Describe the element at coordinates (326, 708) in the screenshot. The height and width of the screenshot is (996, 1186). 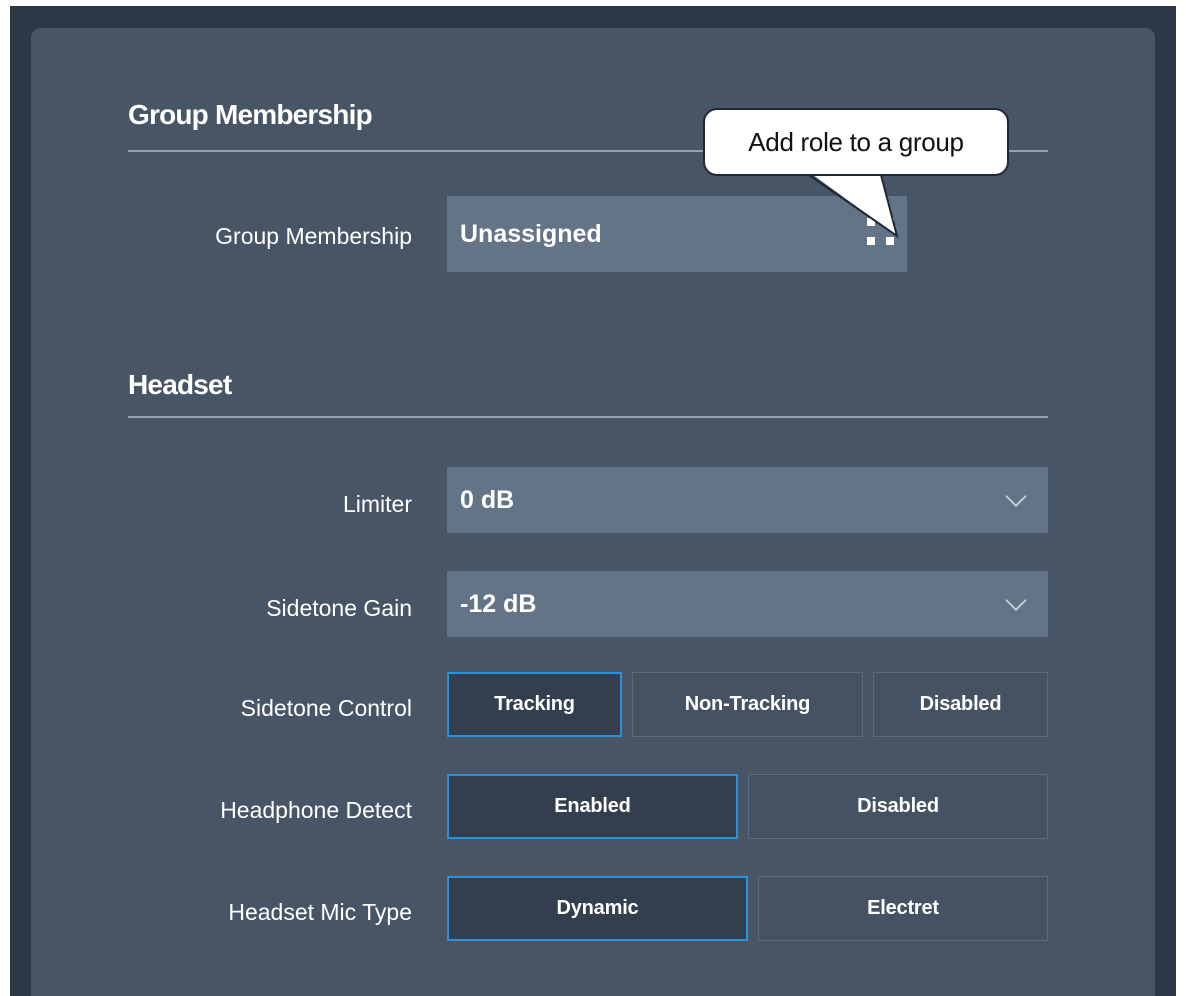
I see `sidetone-control-label: Sidetone Control` at that location.